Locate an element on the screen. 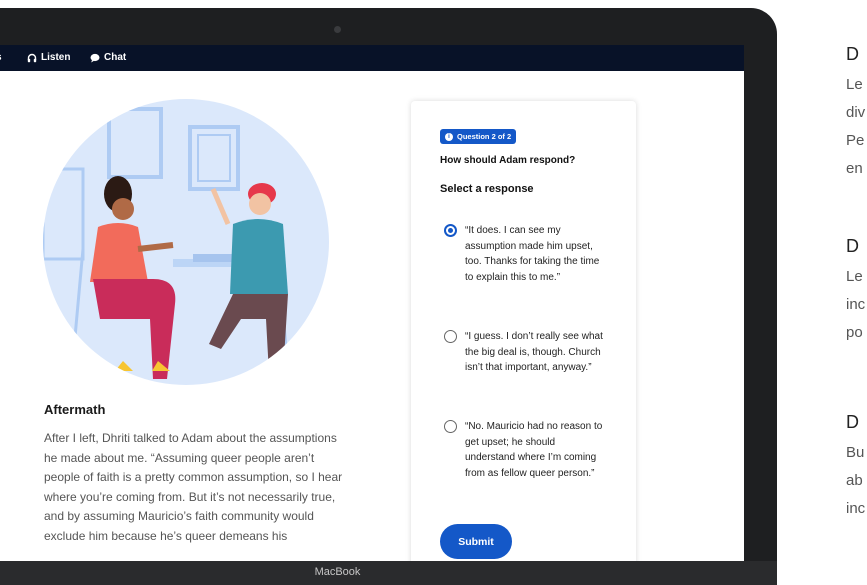  nav-item-label: Listen is located at coordinates (56, 57).